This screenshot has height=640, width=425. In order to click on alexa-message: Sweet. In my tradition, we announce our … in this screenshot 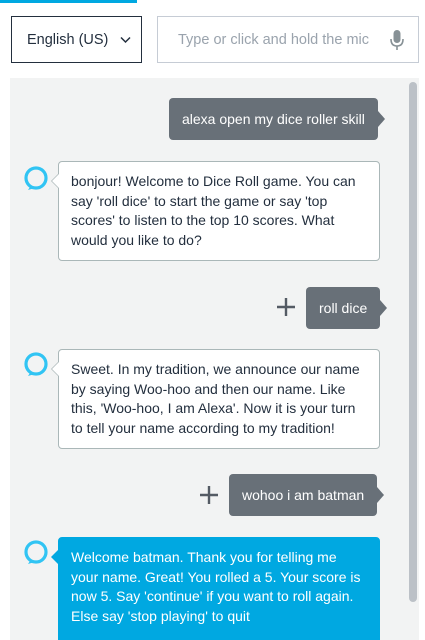, I will do `click(215, 399)`.